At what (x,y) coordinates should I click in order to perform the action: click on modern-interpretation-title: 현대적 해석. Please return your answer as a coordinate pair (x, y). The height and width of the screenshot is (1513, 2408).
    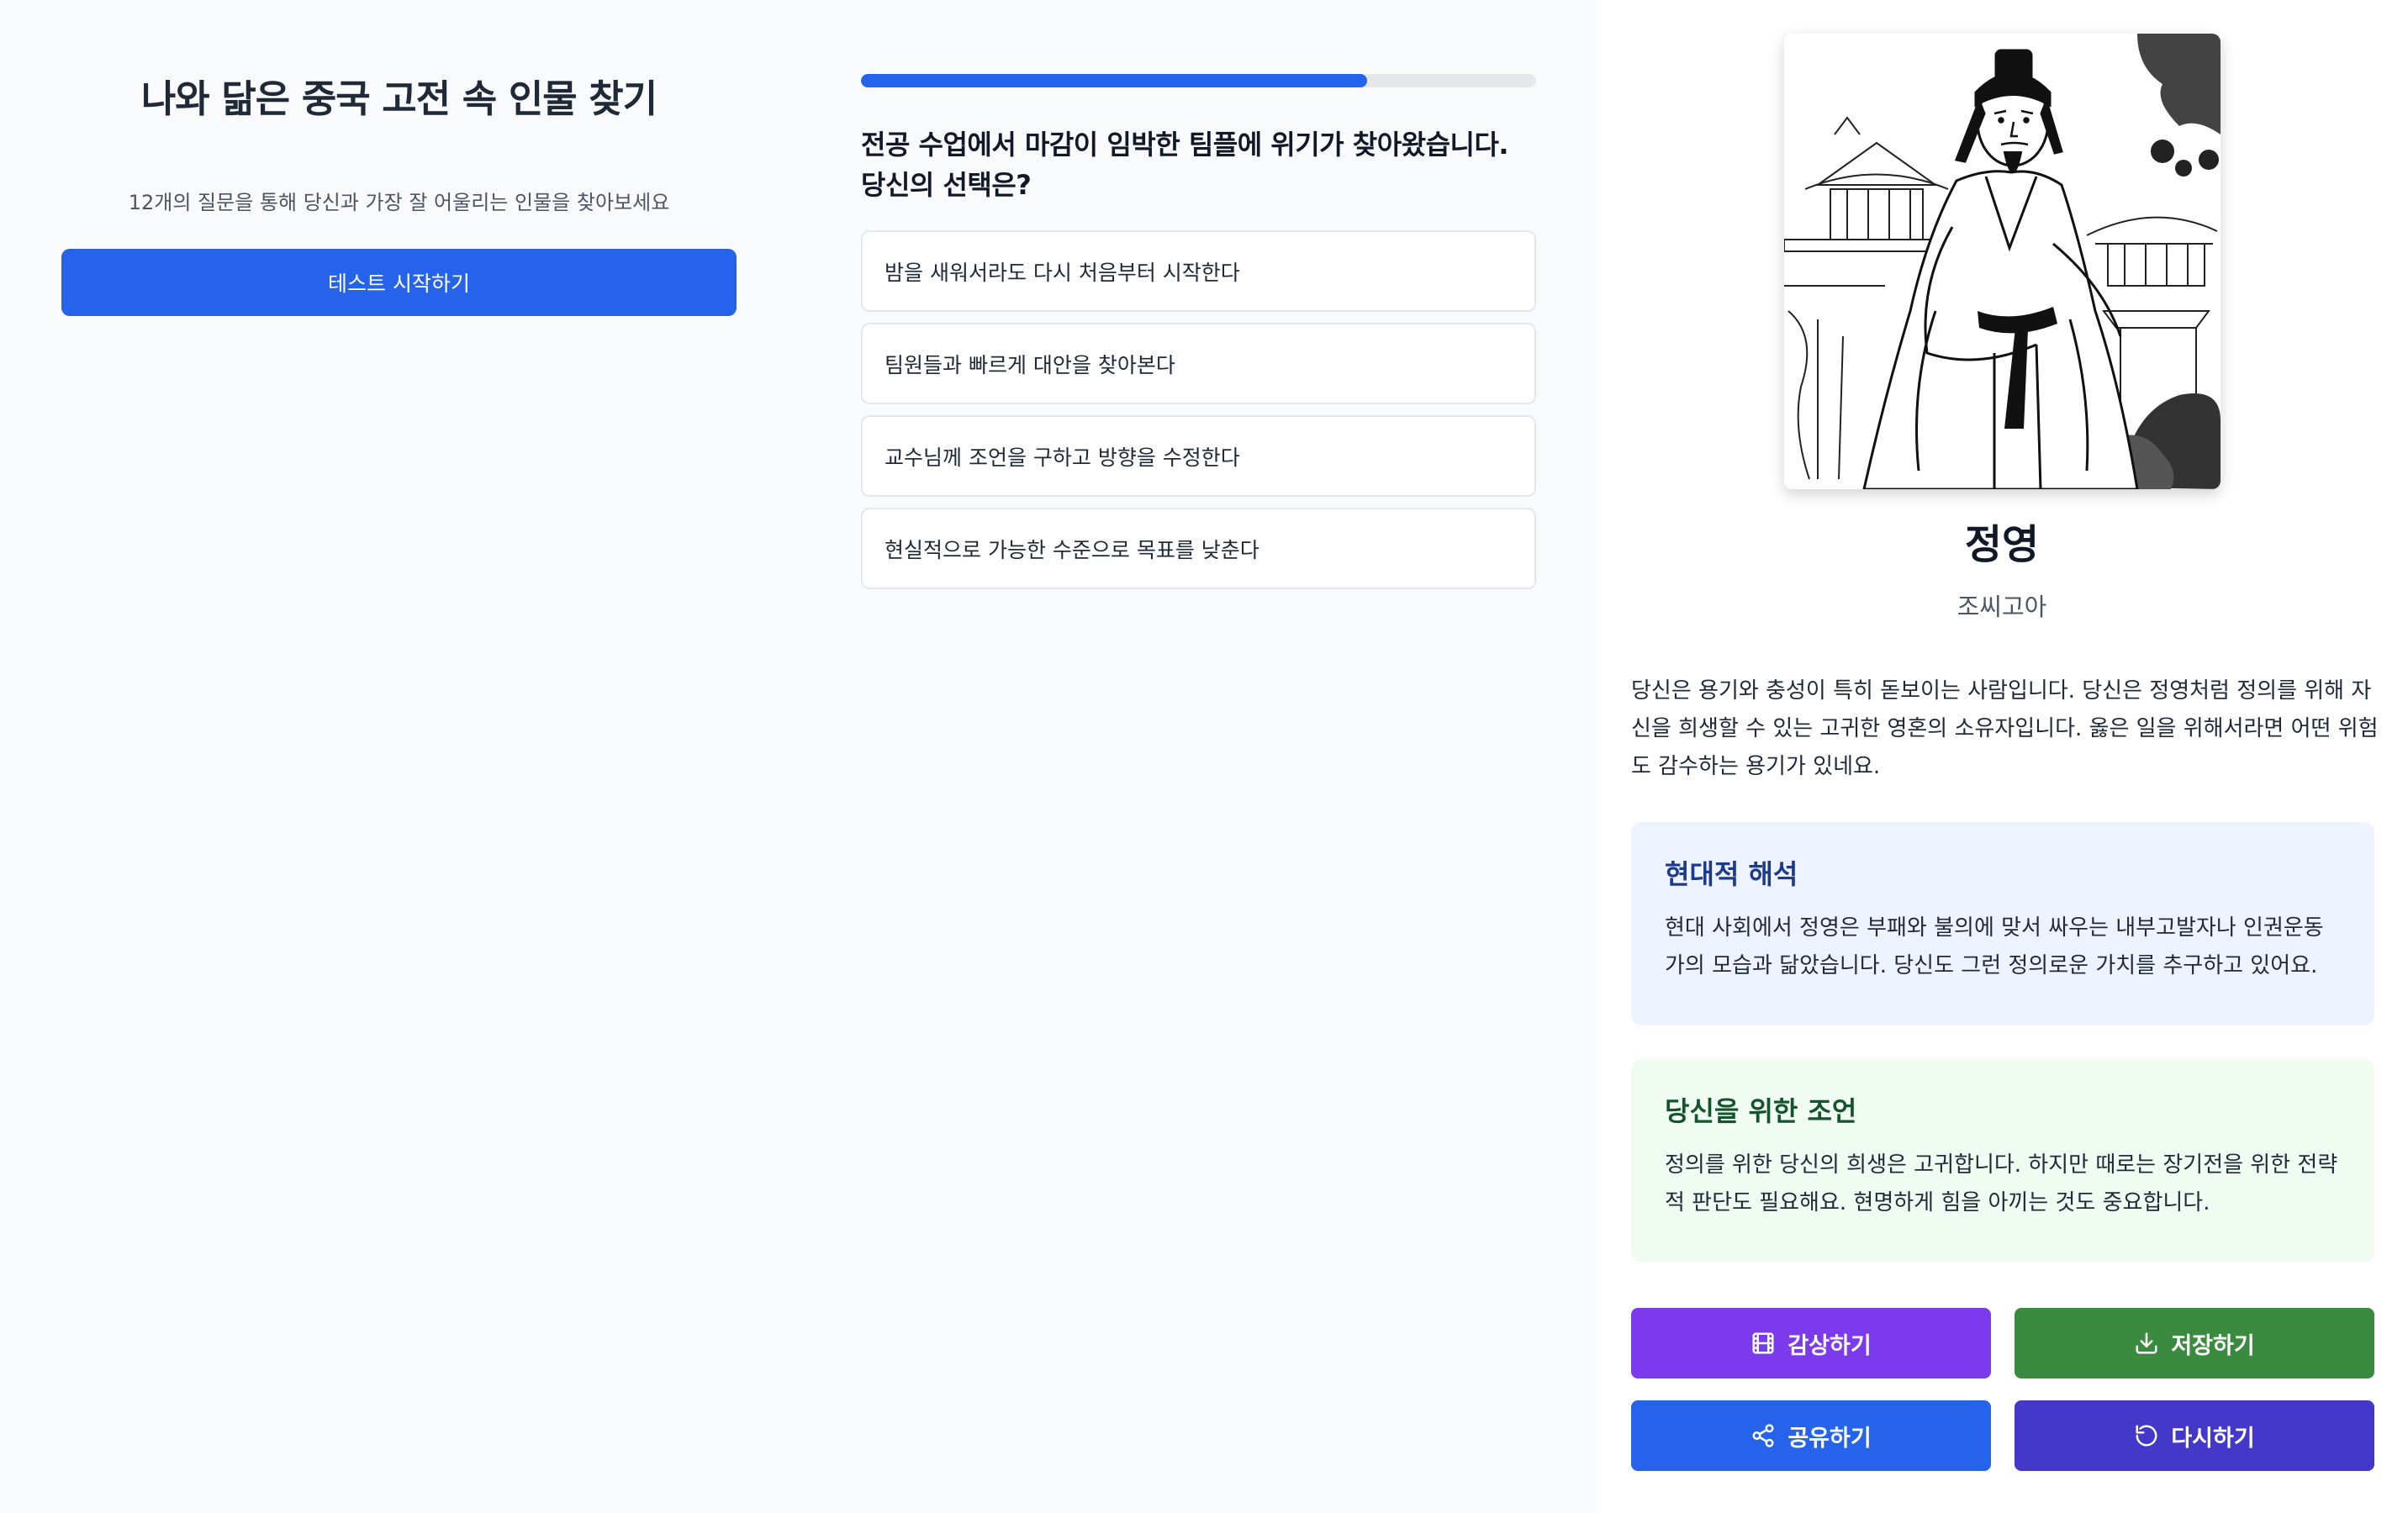
    Looking at the image, I should click on (1731, 874).